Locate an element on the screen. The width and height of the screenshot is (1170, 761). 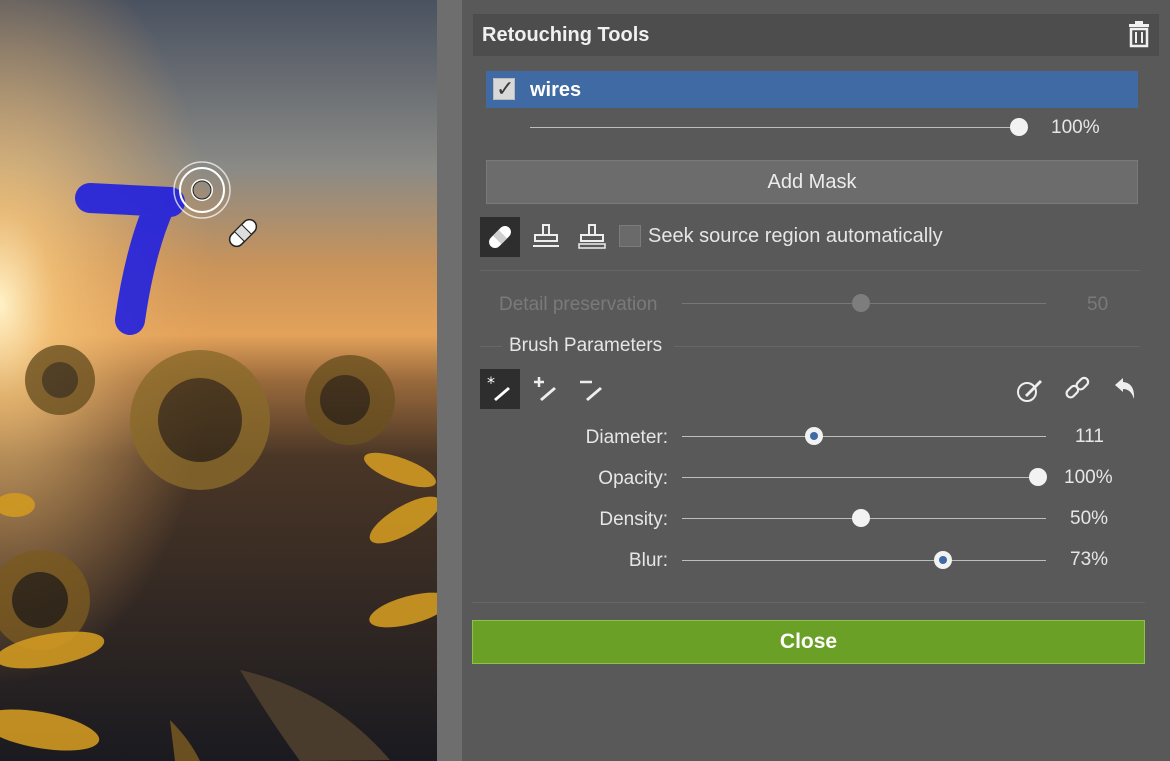
pick-brush-icon is located at coordinates (1029, 391).